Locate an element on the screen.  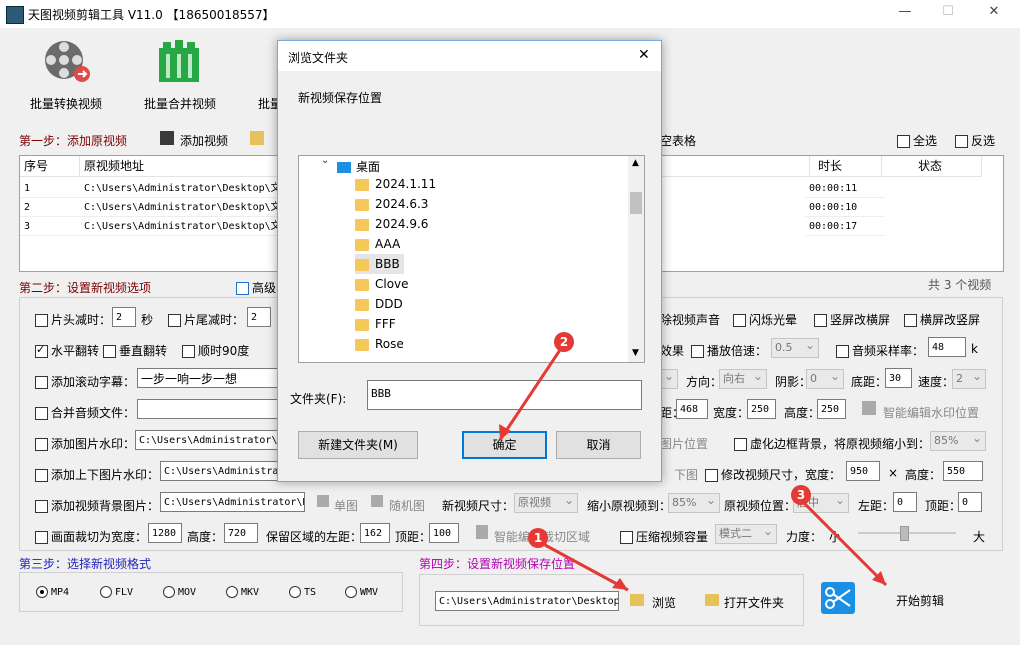
col-duration-header: 时长 is located at coordinates (846, 166).